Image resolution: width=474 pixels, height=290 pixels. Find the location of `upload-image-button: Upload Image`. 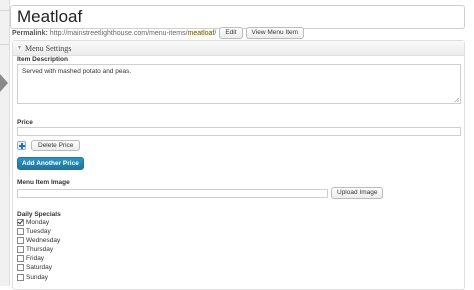

upload-image-button: Upload Image is located at coordinates (357, 193).